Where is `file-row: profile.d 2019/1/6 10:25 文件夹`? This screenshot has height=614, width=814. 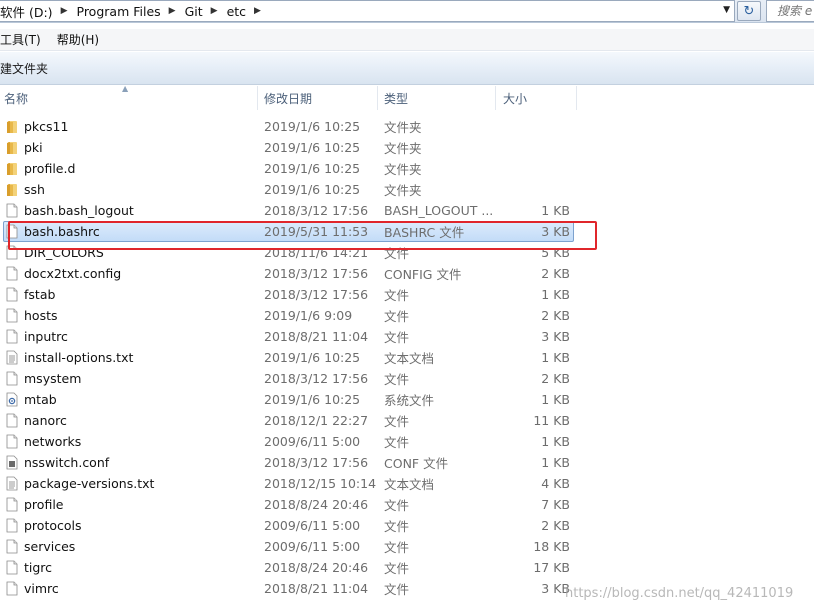 file-row: profile.d 2019/1/6 10:25 文件夹 is located at coordinates (407, 168).